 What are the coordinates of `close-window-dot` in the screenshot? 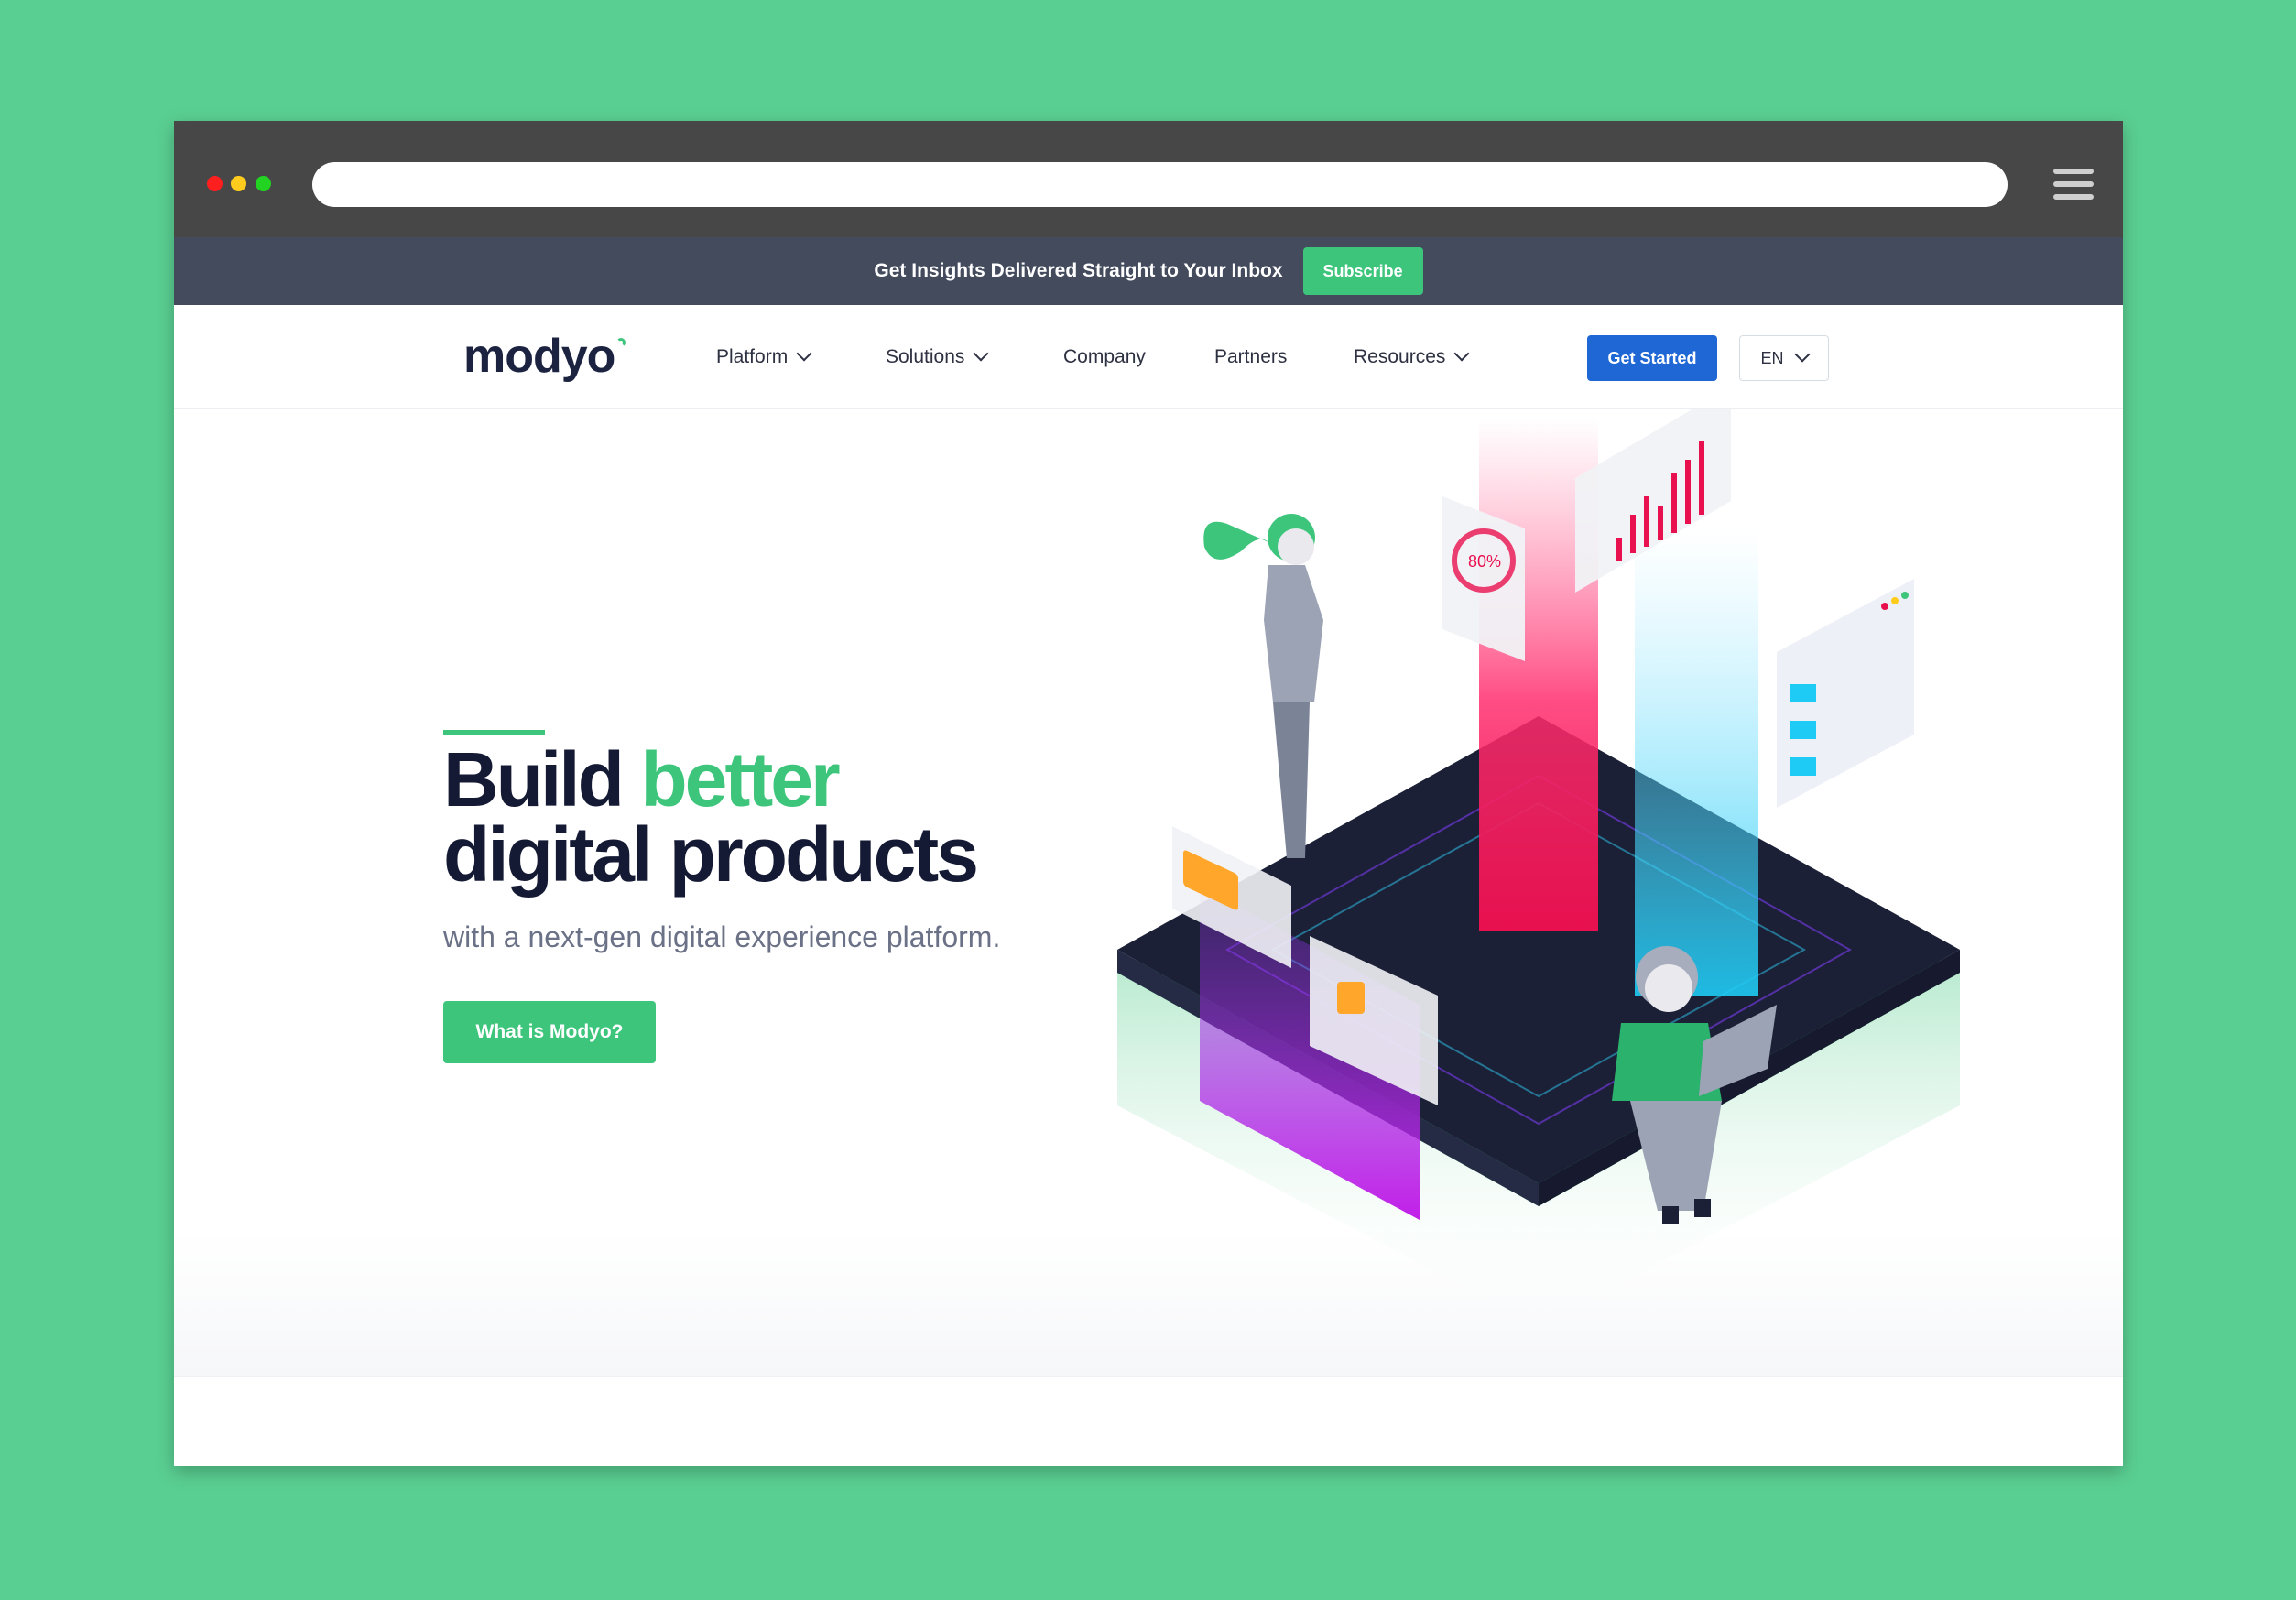 It's located at (215, 183).